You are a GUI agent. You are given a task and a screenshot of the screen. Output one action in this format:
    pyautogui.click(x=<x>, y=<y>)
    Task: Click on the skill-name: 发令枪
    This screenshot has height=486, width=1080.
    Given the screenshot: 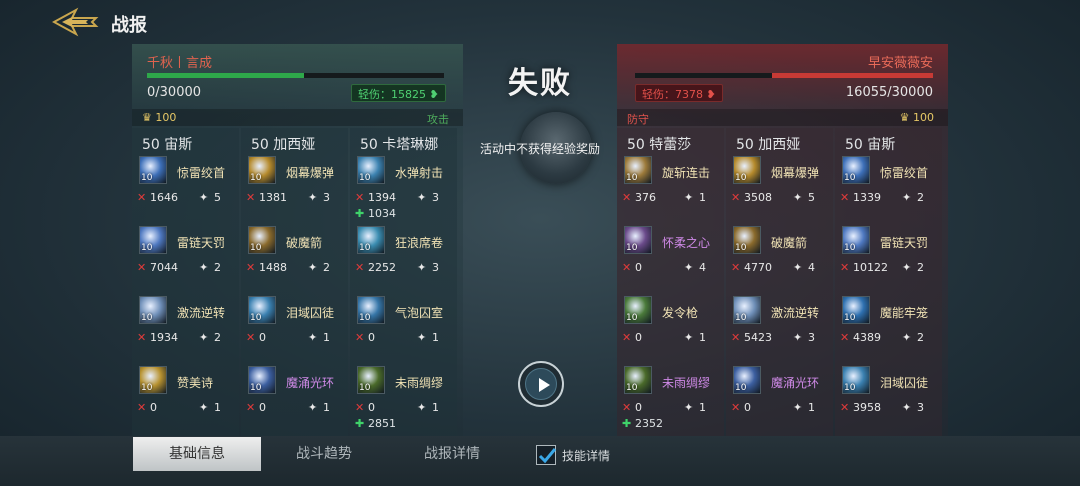 What is the action you would take?
    pyautogui.click(x=680, y=313)
    